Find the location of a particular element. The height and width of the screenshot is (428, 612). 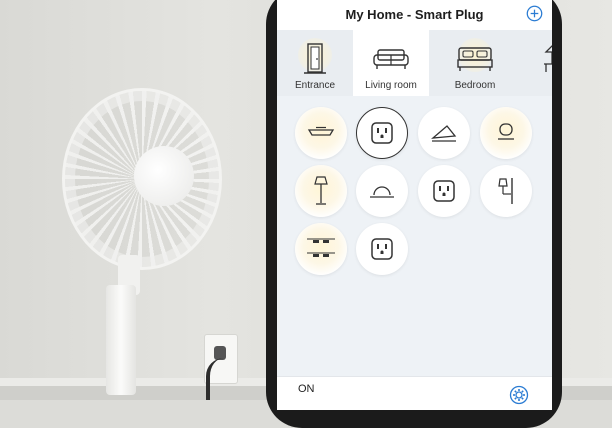

power-cable is located at coordinates (218, 379).